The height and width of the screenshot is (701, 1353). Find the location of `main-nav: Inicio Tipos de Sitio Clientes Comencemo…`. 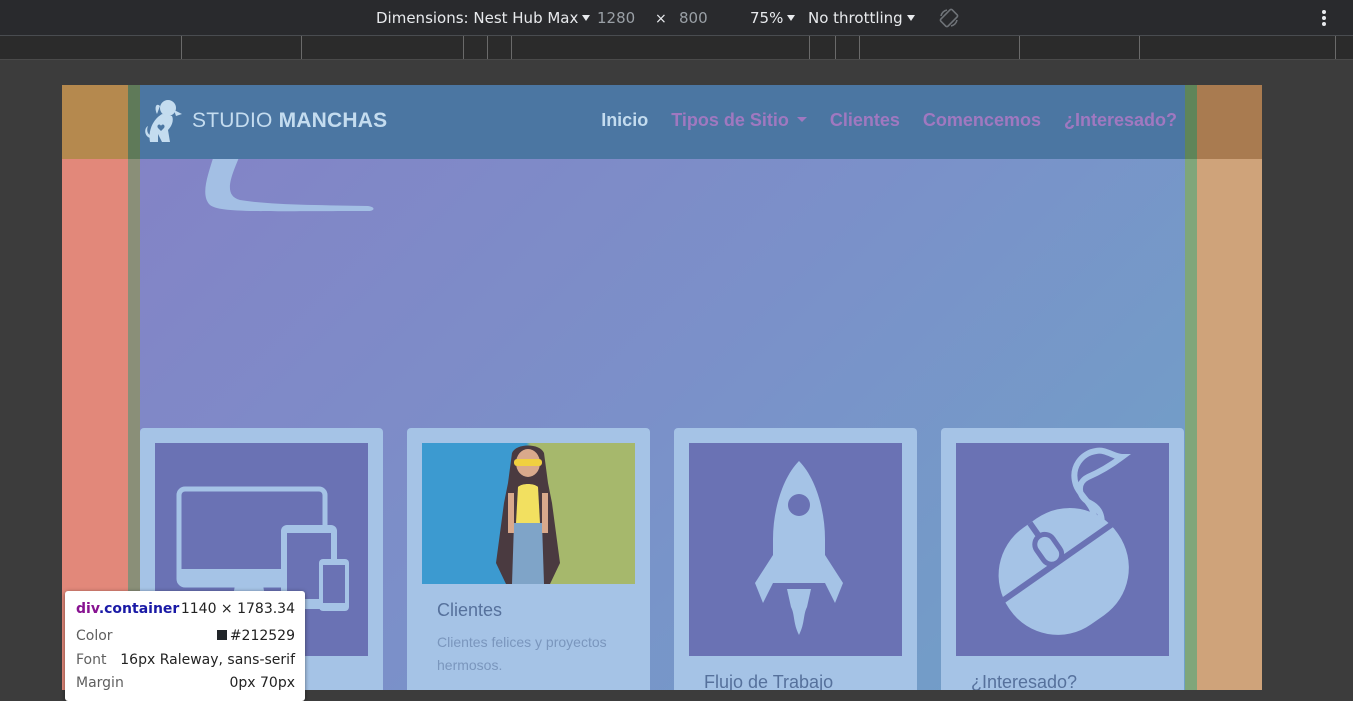

main-nav: Inicio Tipos de Sitio Clientes Comencemo… is located at coordinates (877, 120).